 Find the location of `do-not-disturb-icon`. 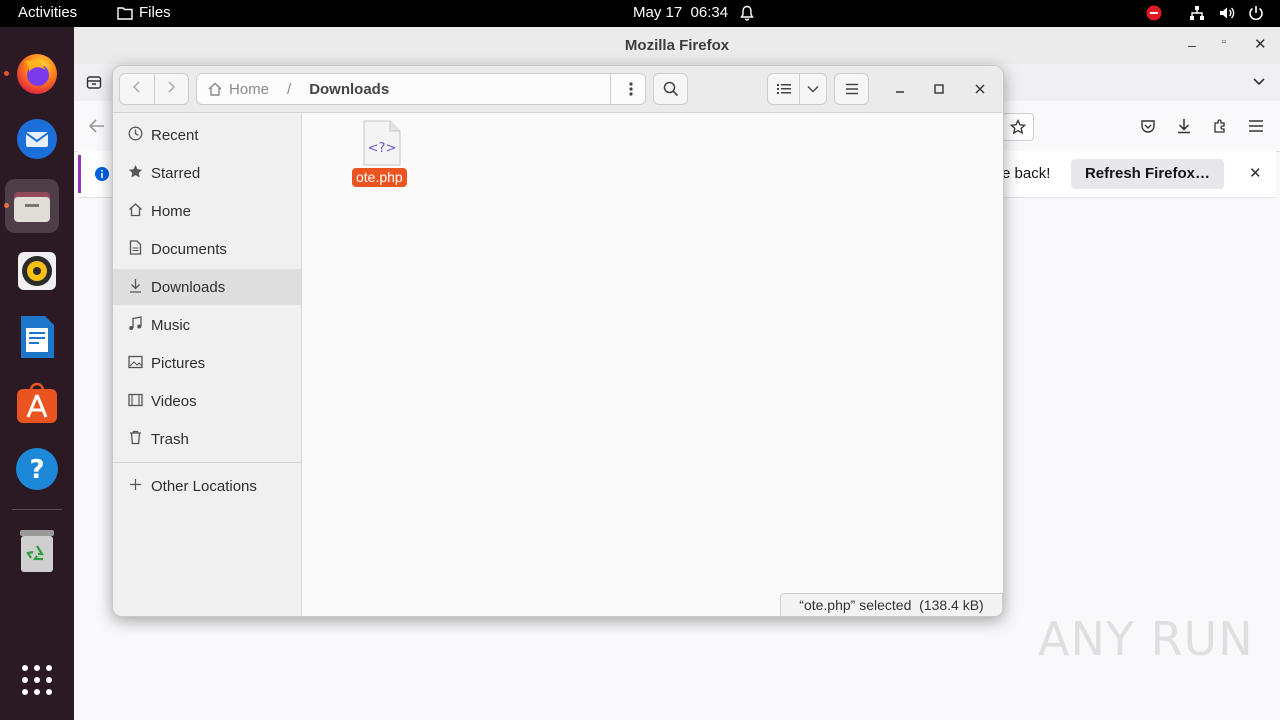

do-not-disturb-icon is located at coordinates (1154, 15).